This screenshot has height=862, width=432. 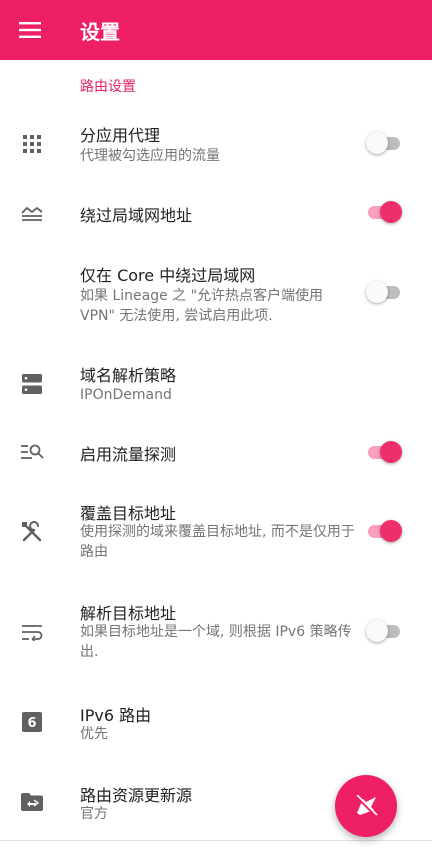 I want to click on setting-summary: 如果目标地址是一个域, 则根据 IPv6 策略传出., so click(x=216, y=642).